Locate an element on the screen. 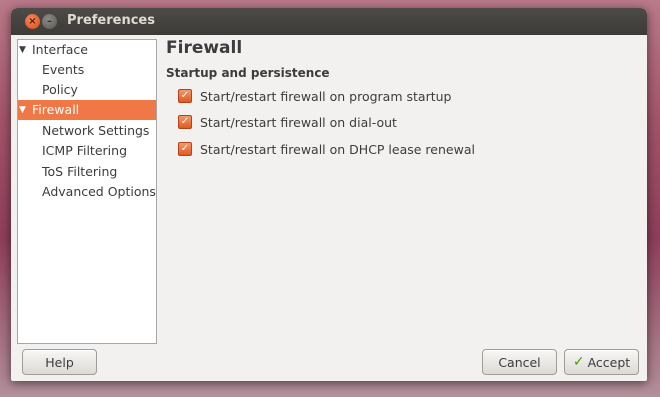 Image resolution: width=660 pixels, height=397 pixels. tree-item-interface: ▼ Interface is located at coordinates (87, 50).